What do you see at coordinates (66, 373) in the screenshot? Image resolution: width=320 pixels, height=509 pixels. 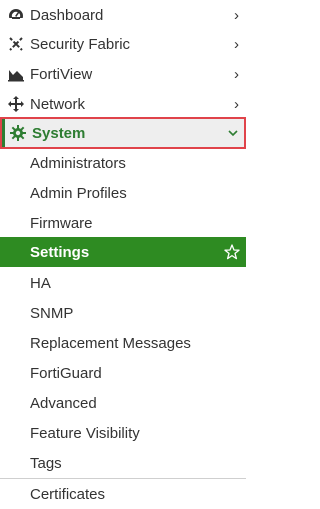 I see `sidebar-subitem-label: FortiGuard` at bounding box center [66, 373].